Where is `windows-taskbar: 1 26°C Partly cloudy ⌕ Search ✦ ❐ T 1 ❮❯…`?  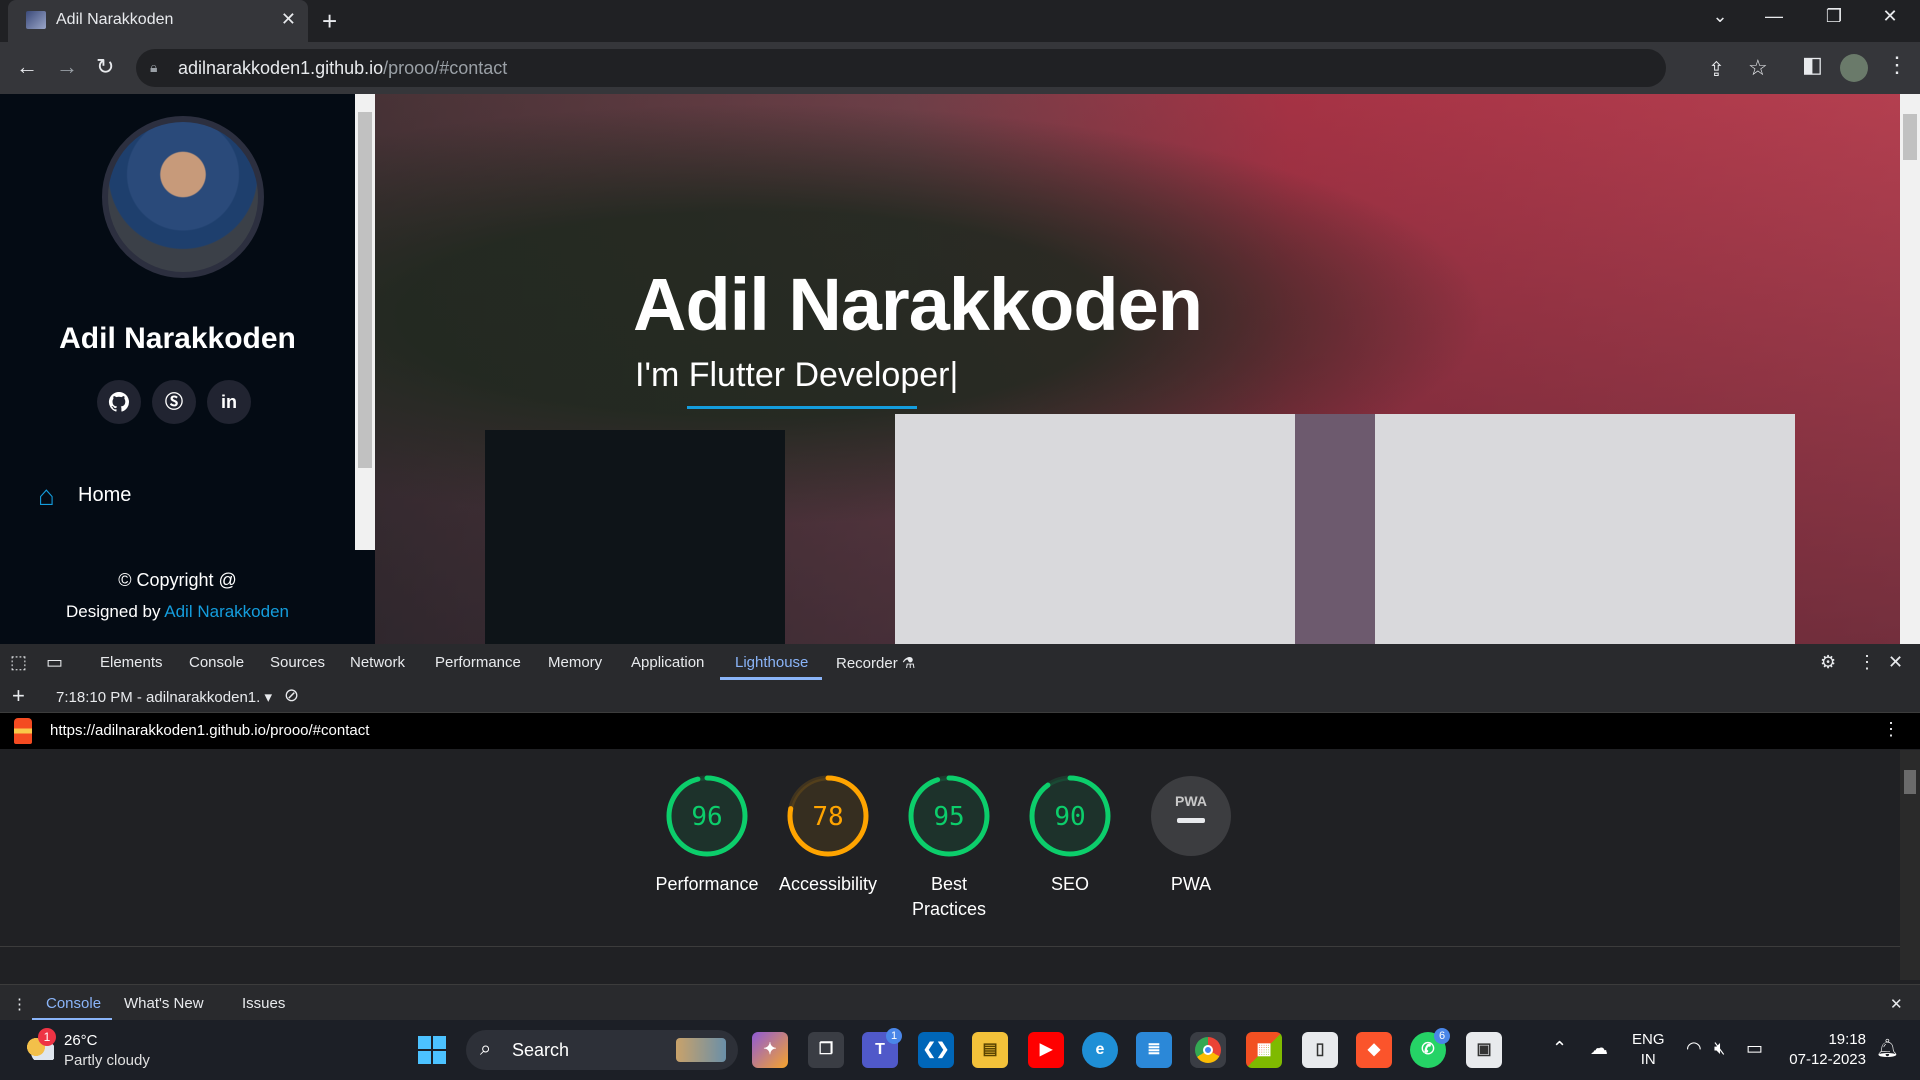 windows-taskbar: 1 26°C Partly cloudy ⌕ Search ✦ ❐ T 1 ❮❯… is located at coordinates (960, 1050).